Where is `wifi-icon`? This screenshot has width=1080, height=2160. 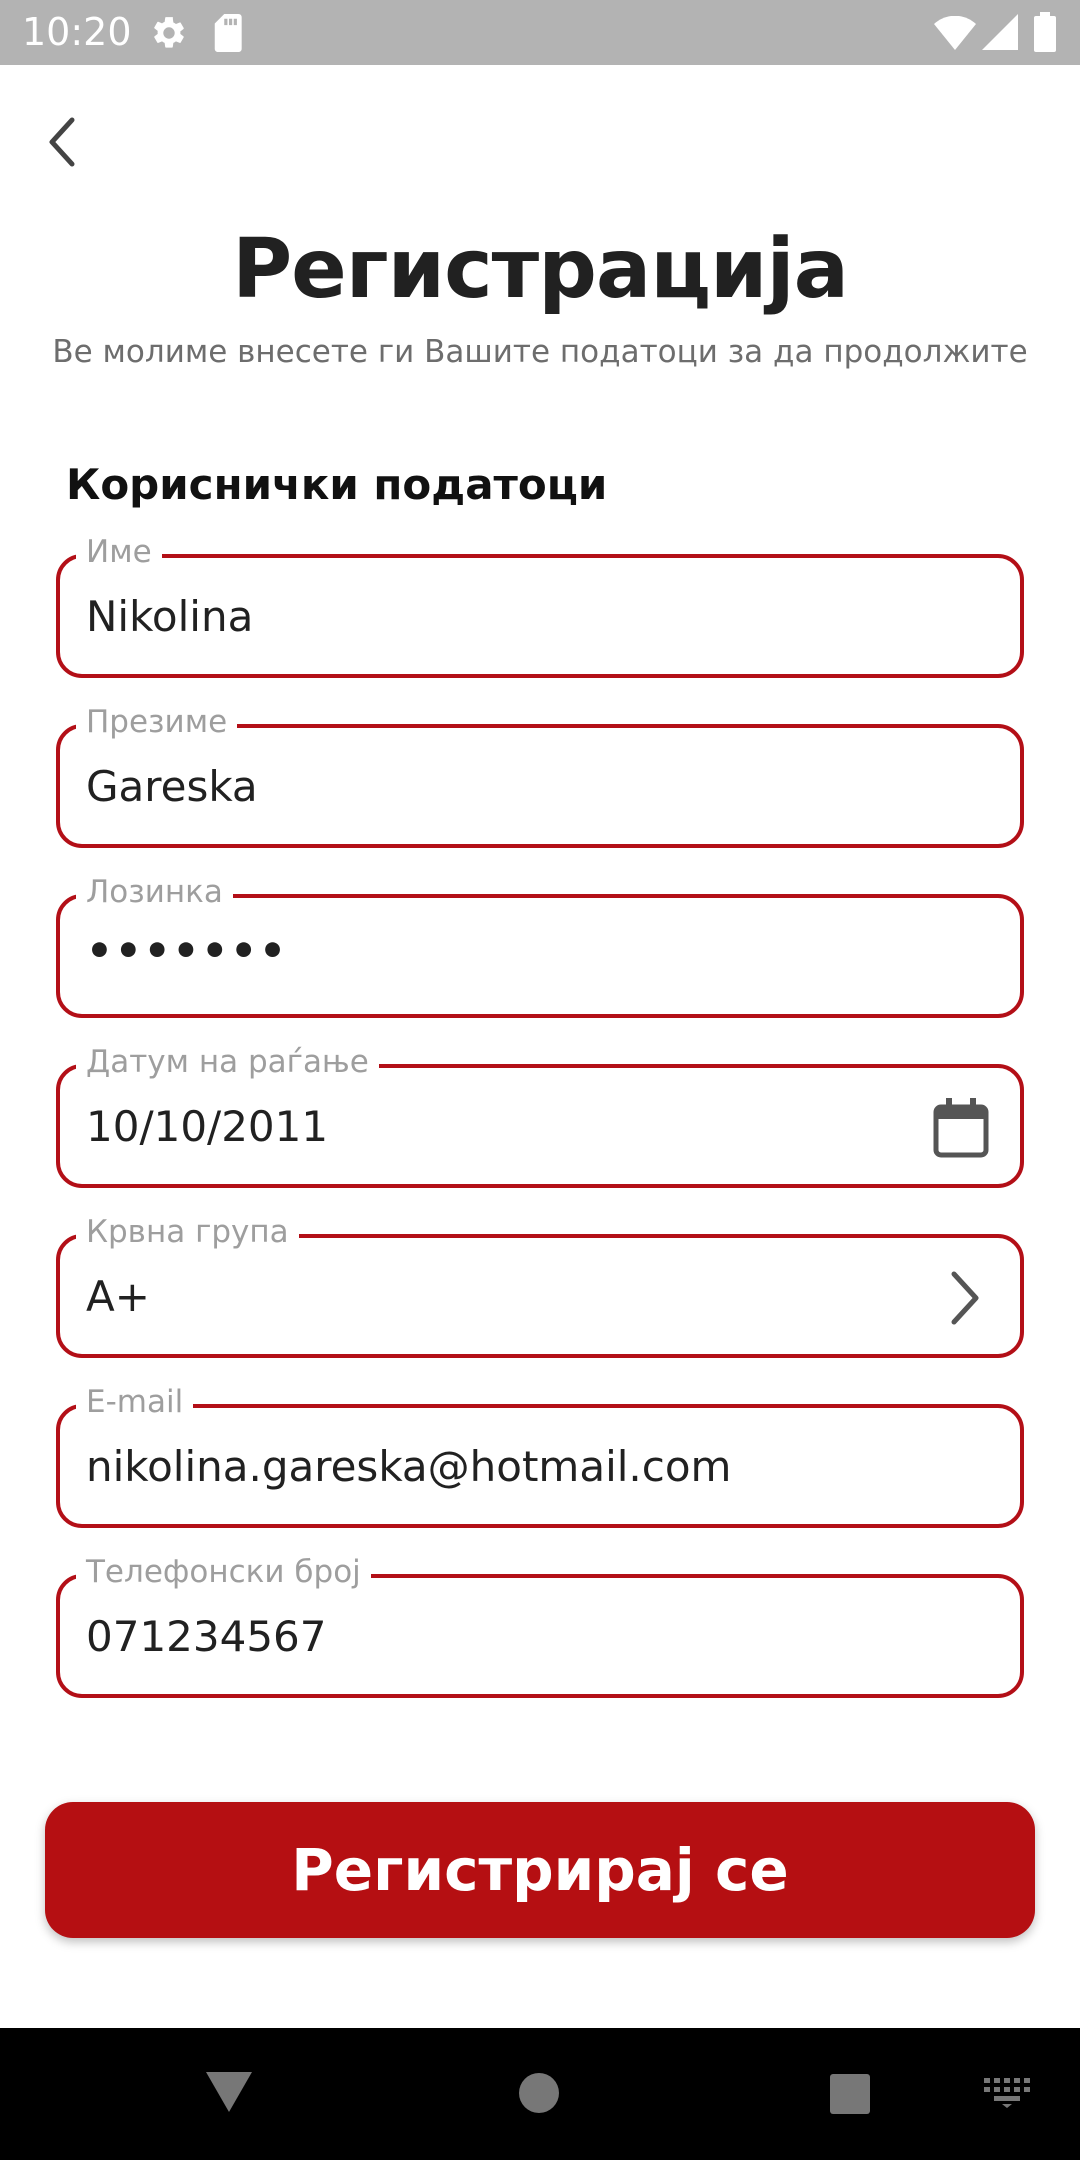
wifi-icon is located at coordinates (955, 35).